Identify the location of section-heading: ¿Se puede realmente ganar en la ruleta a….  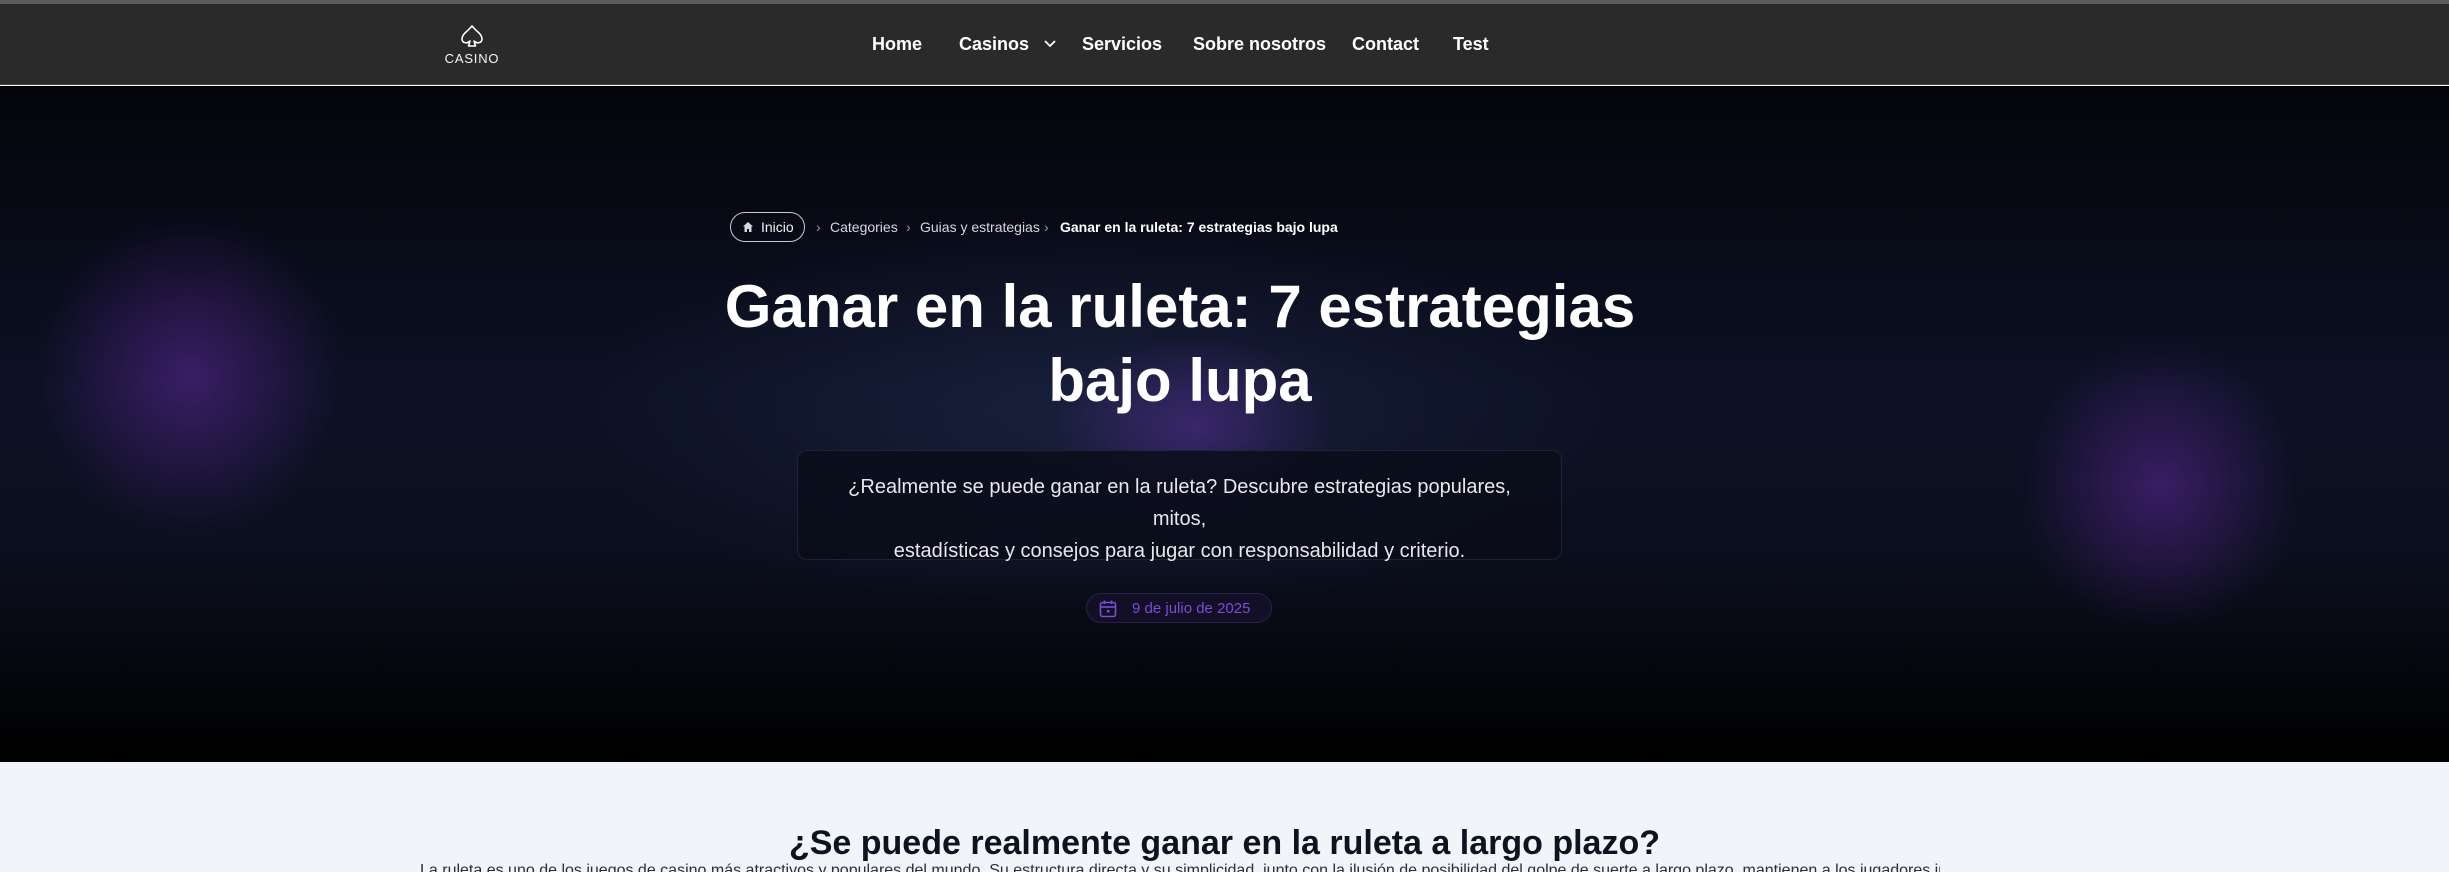
(1224, 843).